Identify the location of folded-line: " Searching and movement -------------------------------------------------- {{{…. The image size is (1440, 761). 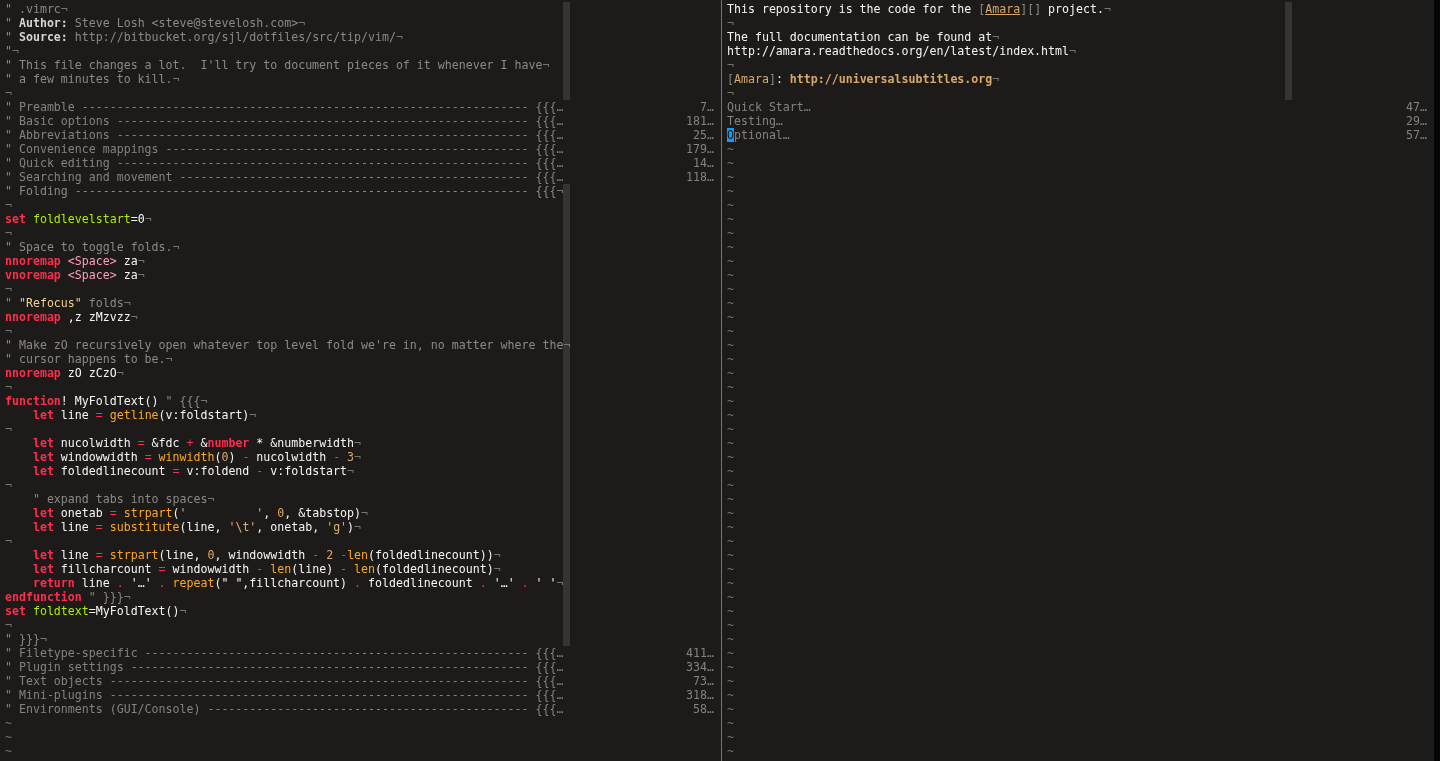
(284, 177).